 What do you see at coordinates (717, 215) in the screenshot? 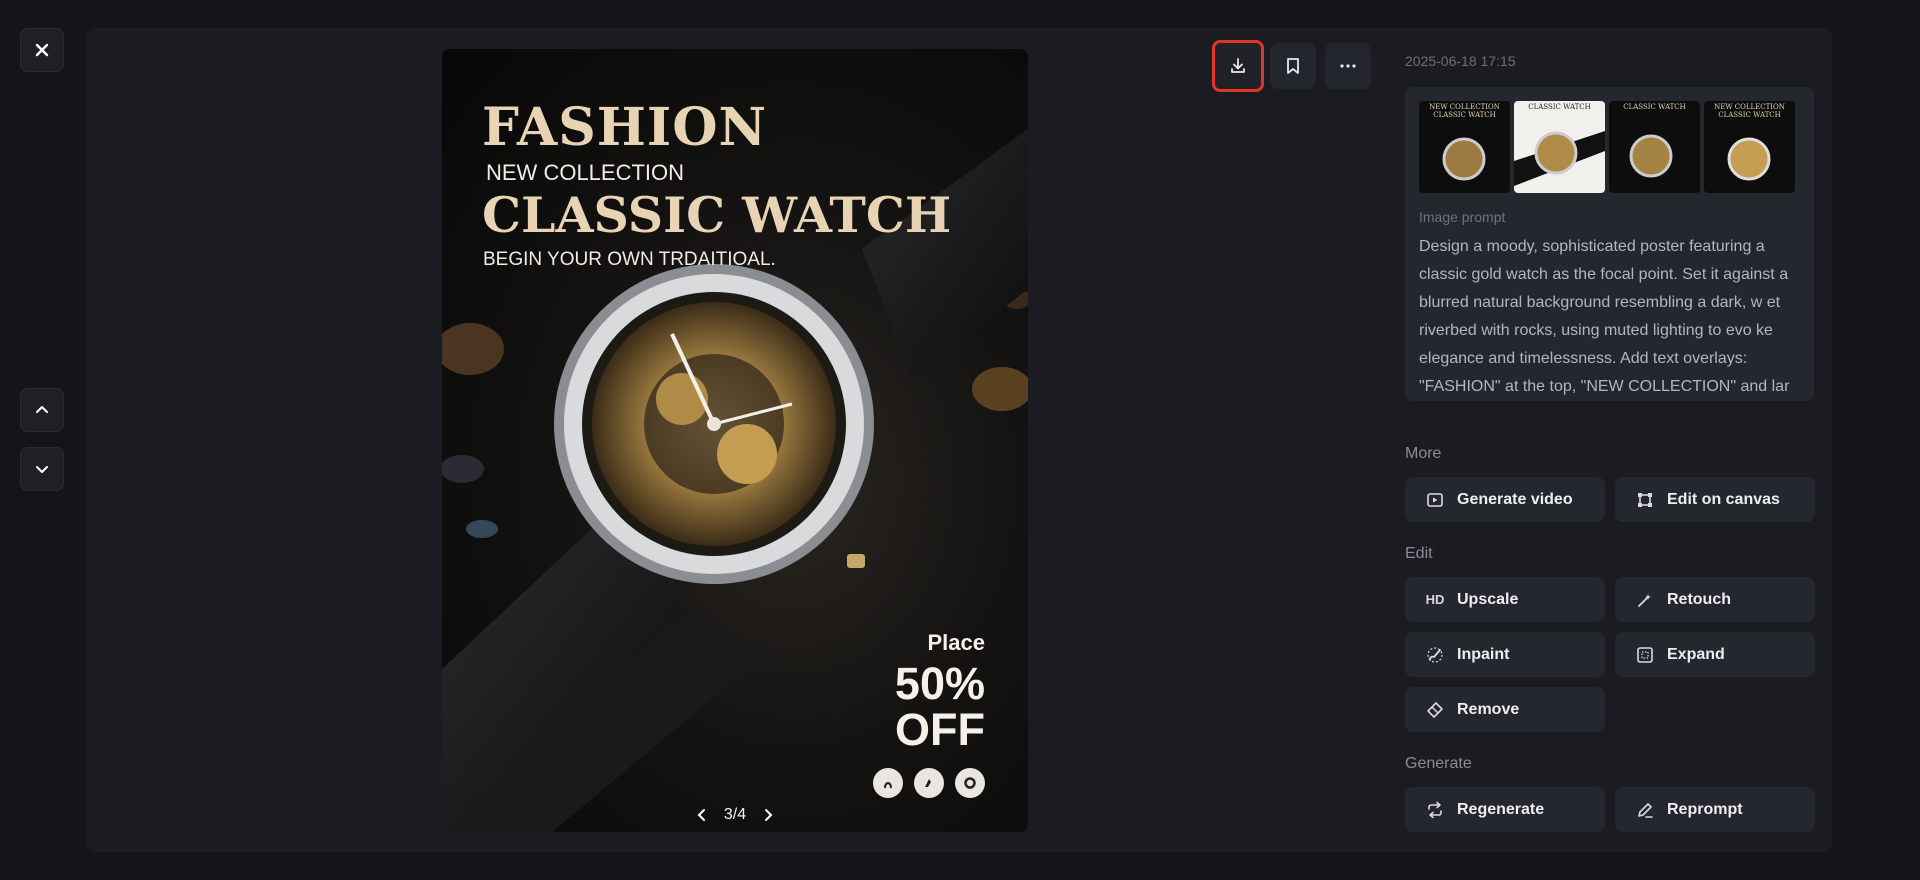
I see `poster-headline: CLASSIC WATCH` at bounding box center [717, 215].